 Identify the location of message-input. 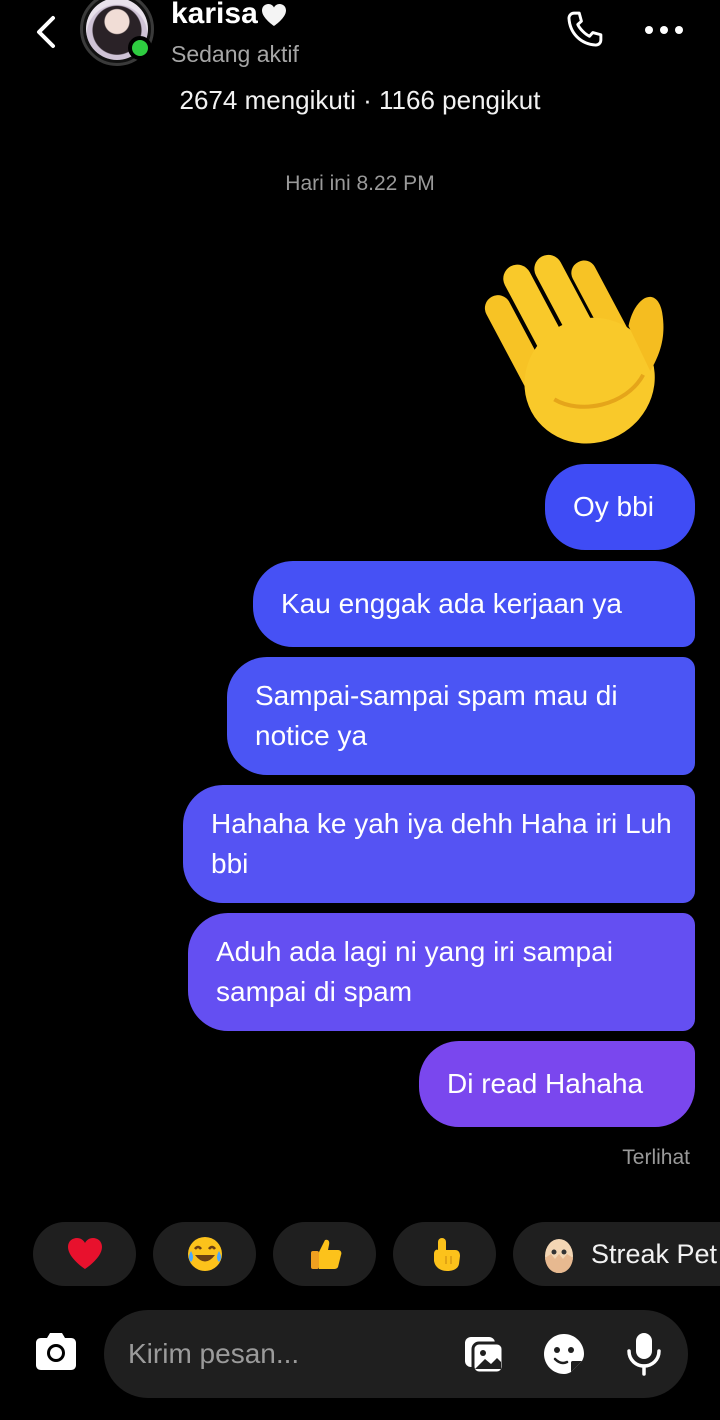
(288, 1354).